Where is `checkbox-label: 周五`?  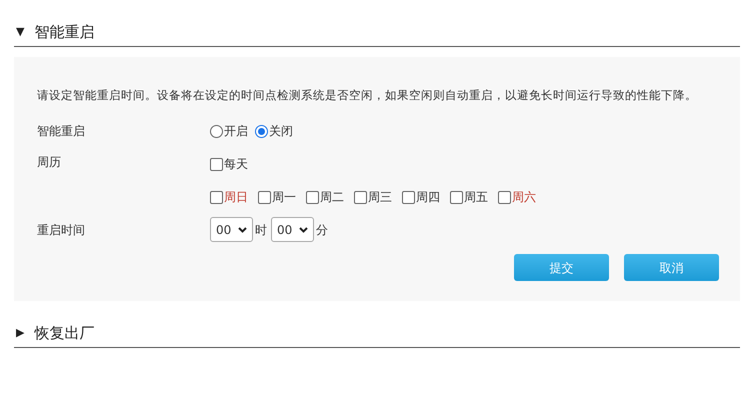
checkbox-label: 周五 is located at coordinates (476, 197).